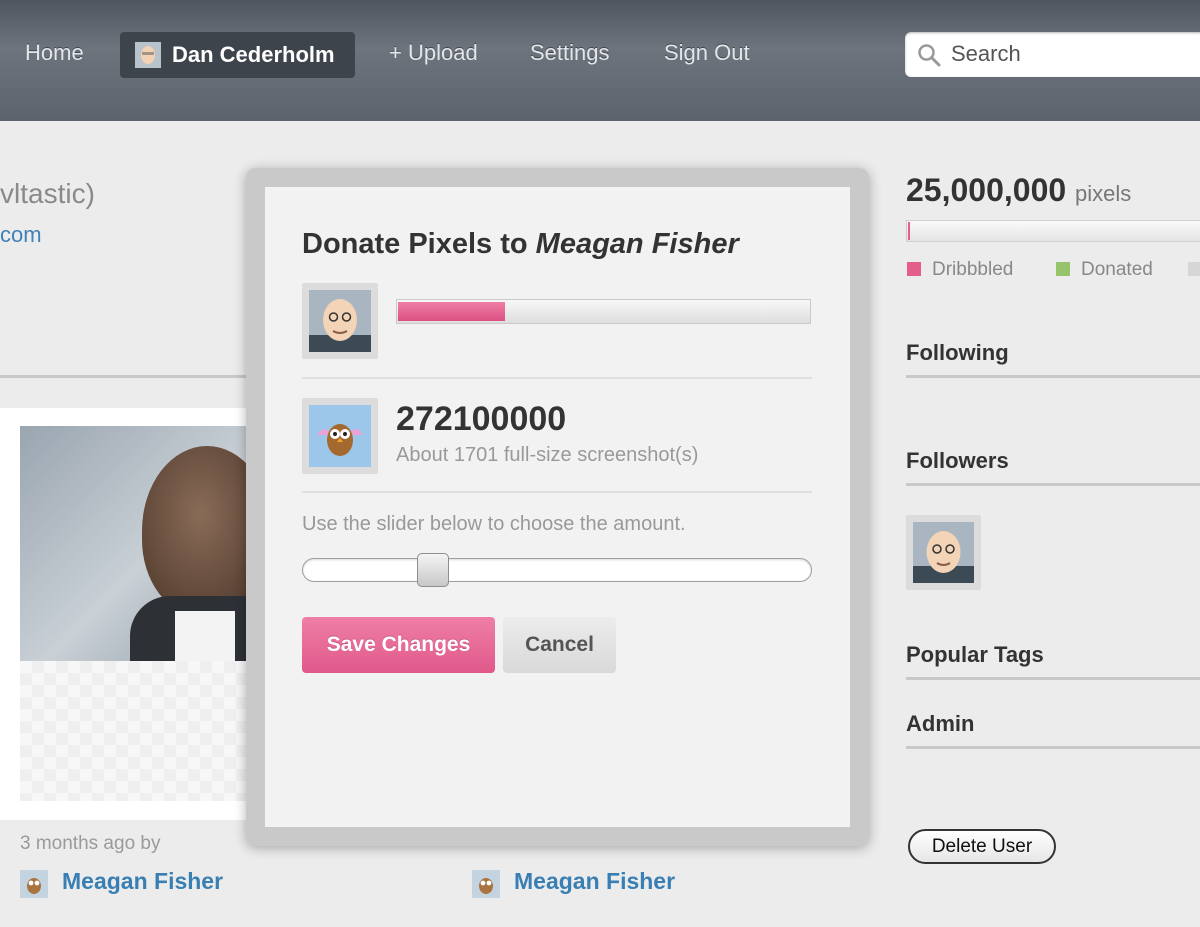 The image size is (1200, 927). I want to click on nav-user-name: Dan Cederholm, so click(253, 54).